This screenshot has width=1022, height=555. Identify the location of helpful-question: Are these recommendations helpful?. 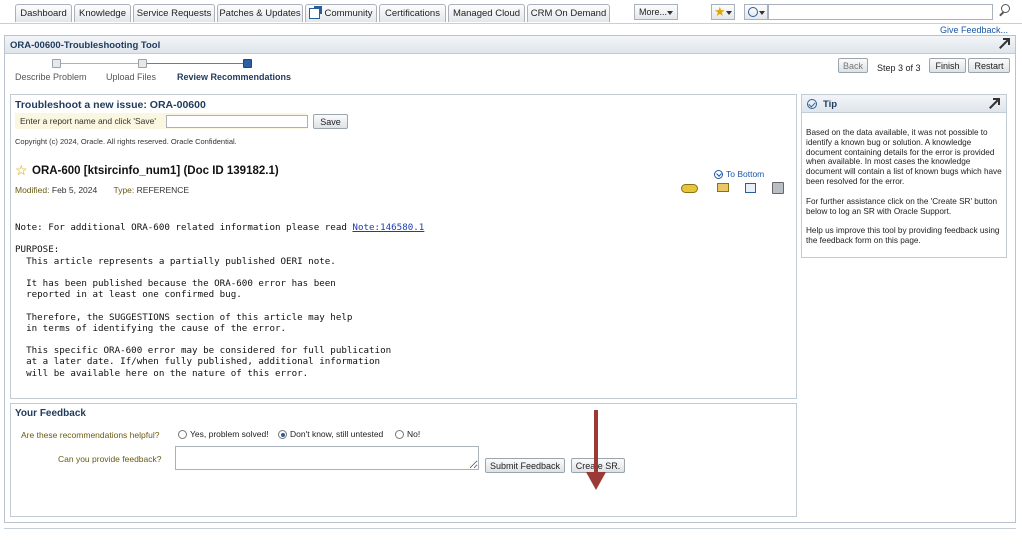
(90, 435).